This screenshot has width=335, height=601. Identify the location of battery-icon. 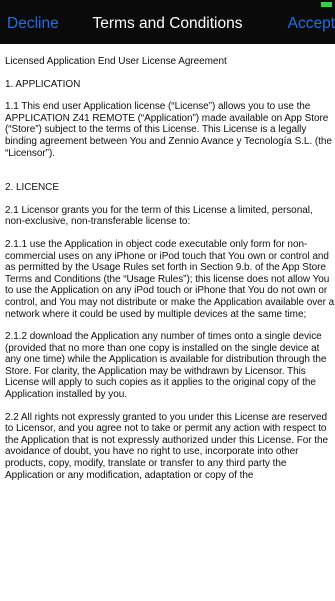
(326, 4).